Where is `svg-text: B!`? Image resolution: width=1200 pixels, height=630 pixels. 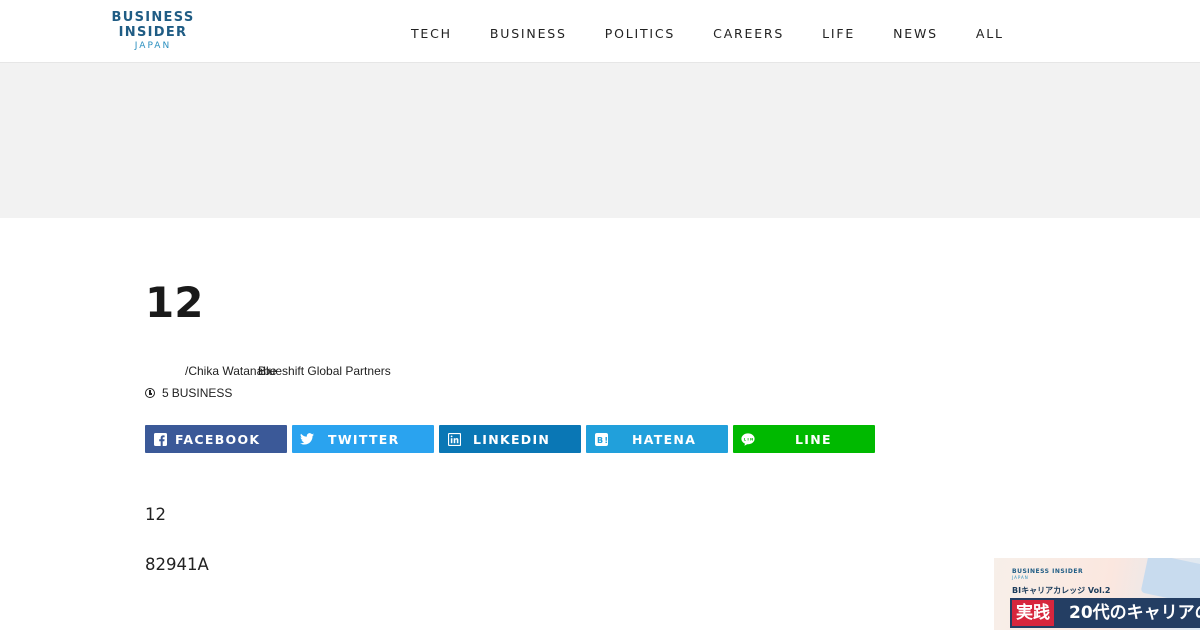
svg-text: B! is located at coordinates (602, 440).